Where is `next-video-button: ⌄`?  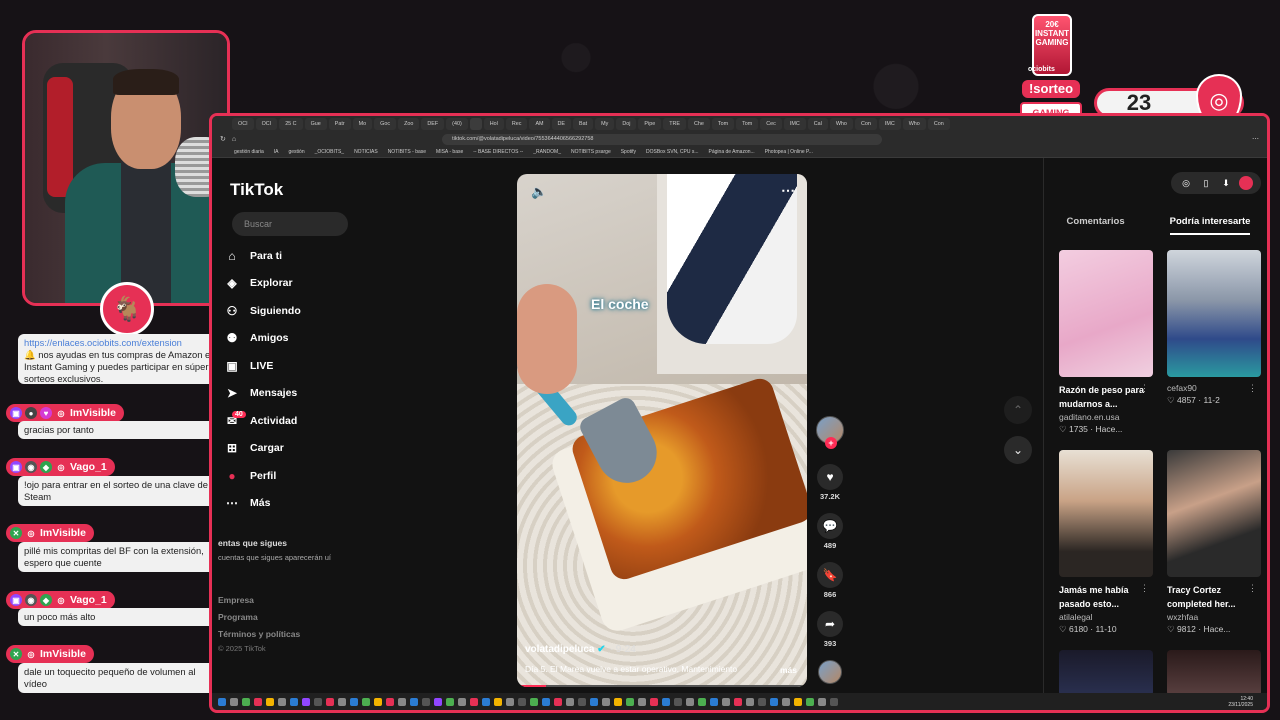
next-video-button: ⌄ is located at coordinates (1018, 450).